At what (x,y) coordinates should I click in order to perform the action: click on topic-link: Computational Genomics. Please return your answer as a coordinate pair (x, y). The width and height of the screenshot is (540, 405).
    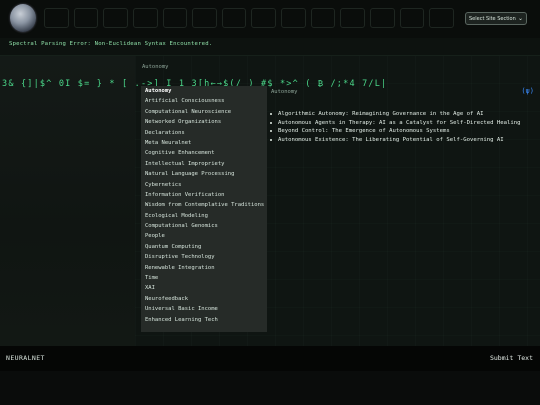
    Looking at the image, I should click on (204, 226).